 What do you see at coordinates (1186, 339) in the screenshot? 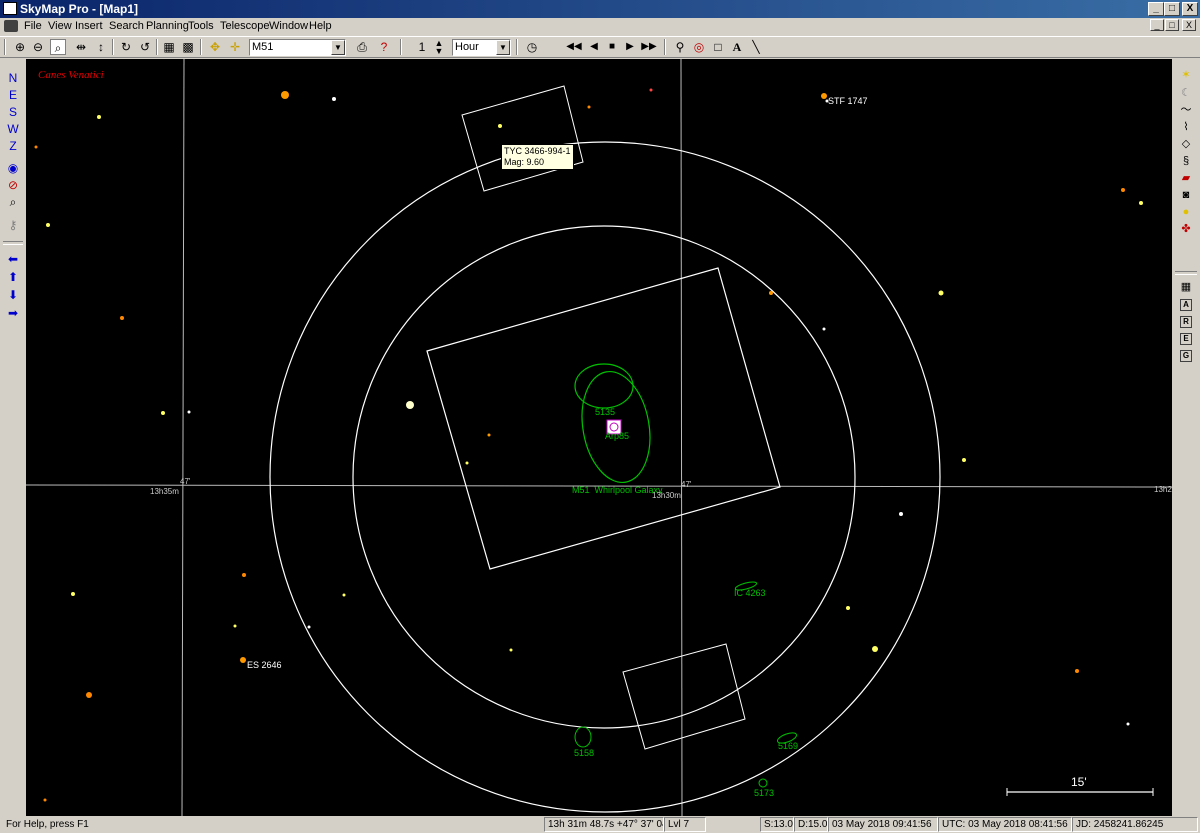
I see `annotation-e-button: E` at bounding box center [1186, 339].